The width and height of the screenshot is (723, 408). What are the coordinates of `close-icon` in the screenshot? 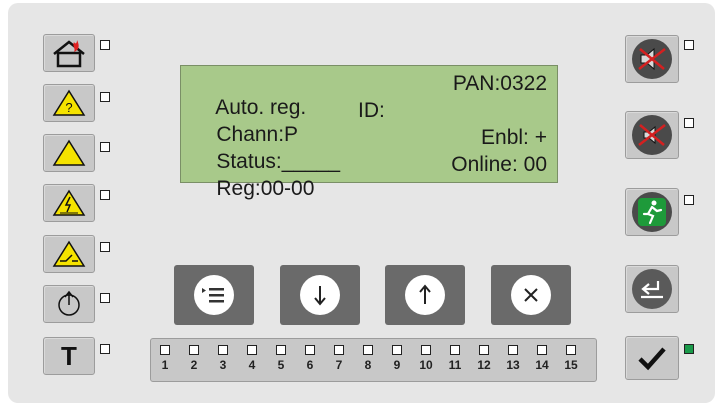 It's located at (531, 295).